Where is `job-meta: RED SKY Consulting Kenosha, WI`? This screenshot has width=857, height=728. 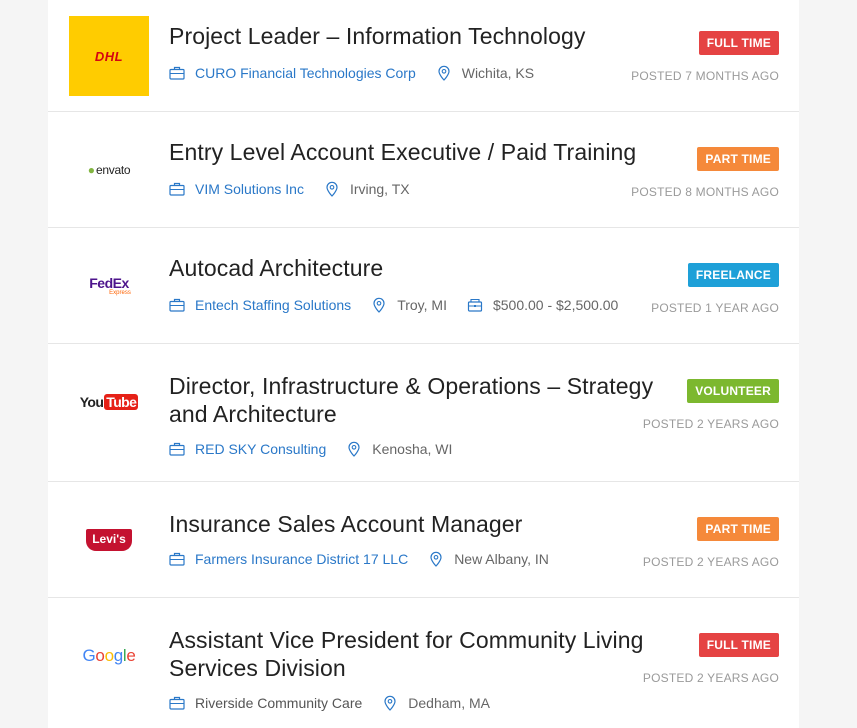
job-meta: RED SKY Consulting Kenosha, WI is located at coordinates (310, 449).